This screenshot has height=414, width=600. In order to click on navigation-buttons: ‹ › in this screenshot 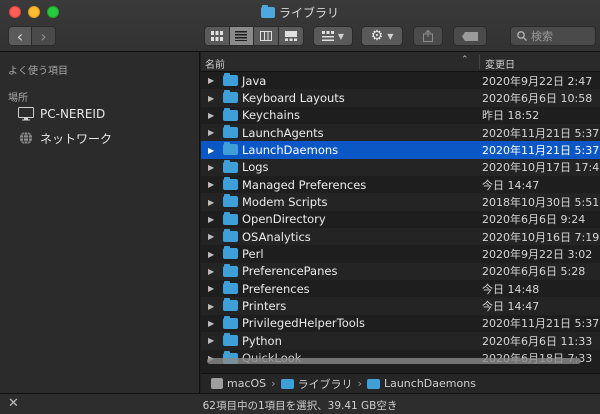, I will do `click(32, 36)`.